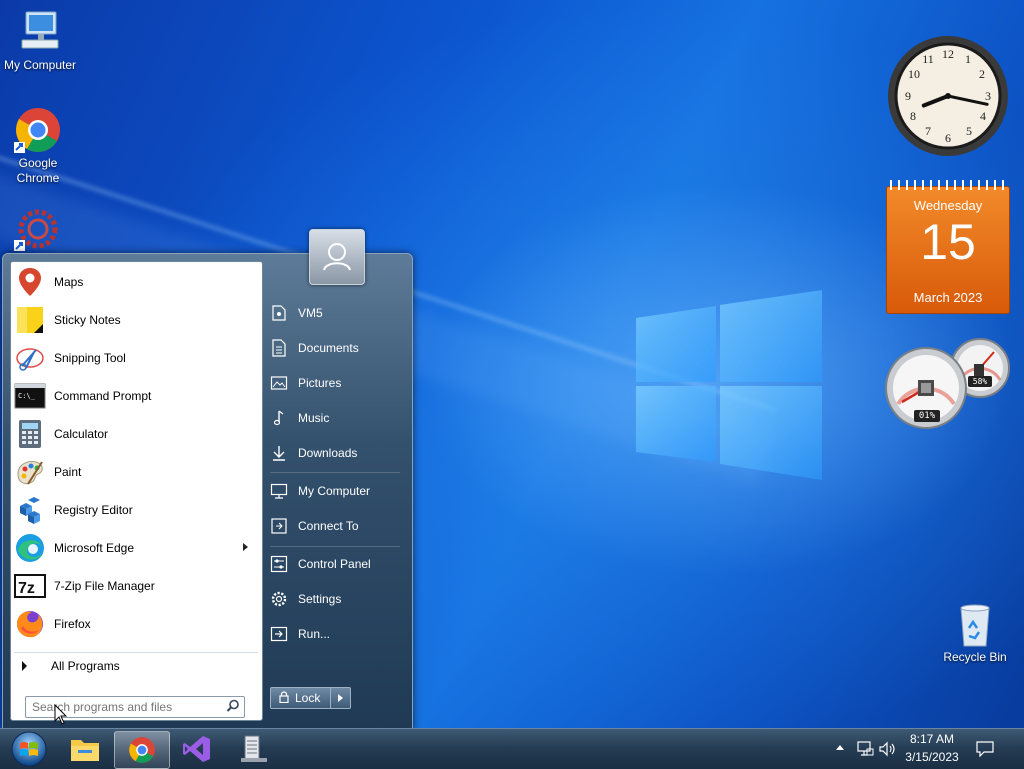  I want to click on svg-text: 7, so click(928, 131).